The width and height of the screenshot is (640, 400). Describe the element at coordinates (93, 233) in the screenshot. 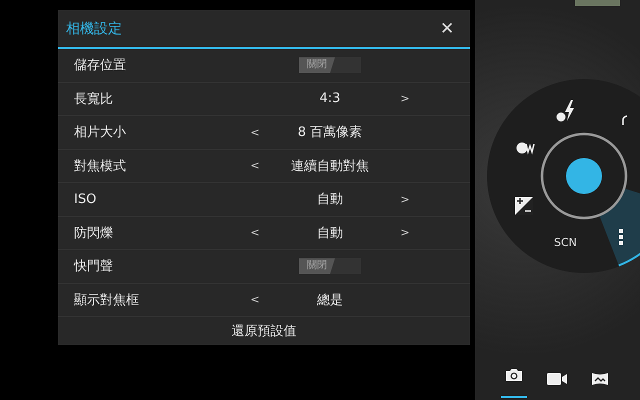

I see `setting-label: 防閃爍` at that location.